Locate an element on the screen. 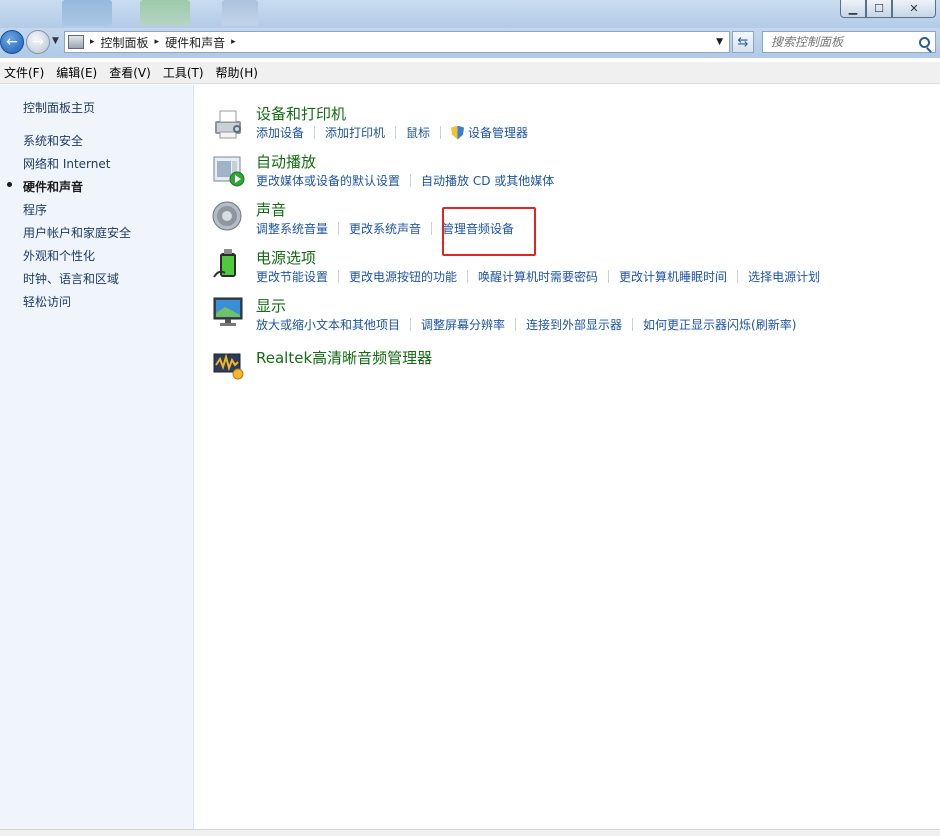 This screenshot has height=836, width=940. link-autoplay-cd: 自动播放 CD 或其他媒体 is located at coordinates (487, 180).